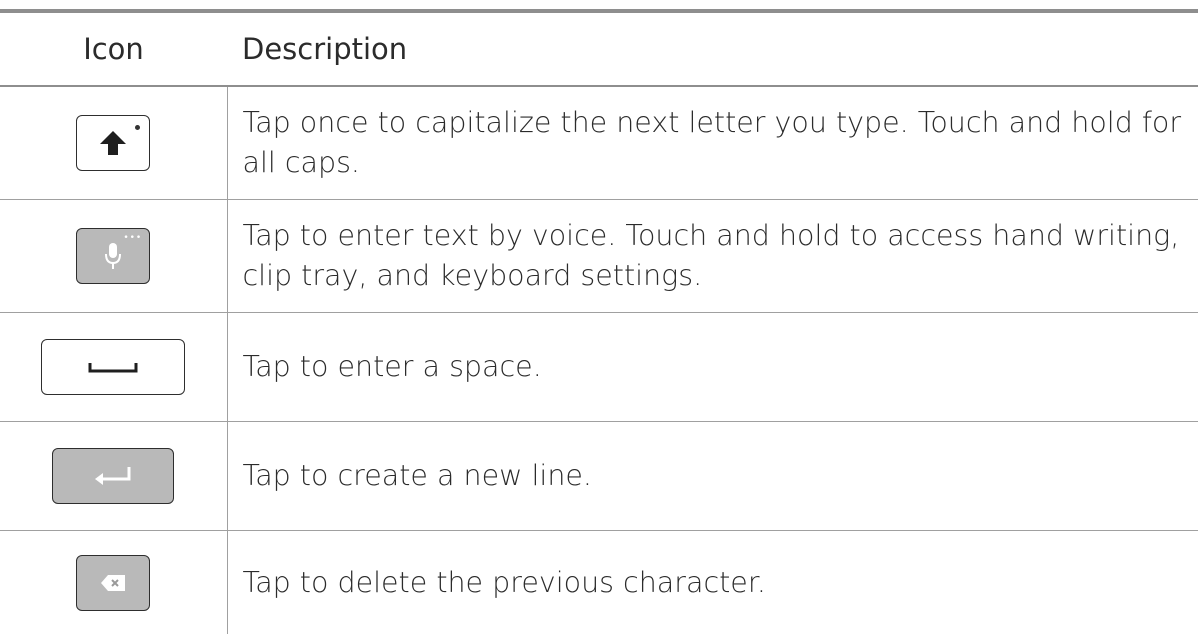  I want to click on description-cell: Tap to delete the previous character., so click(712, 582).